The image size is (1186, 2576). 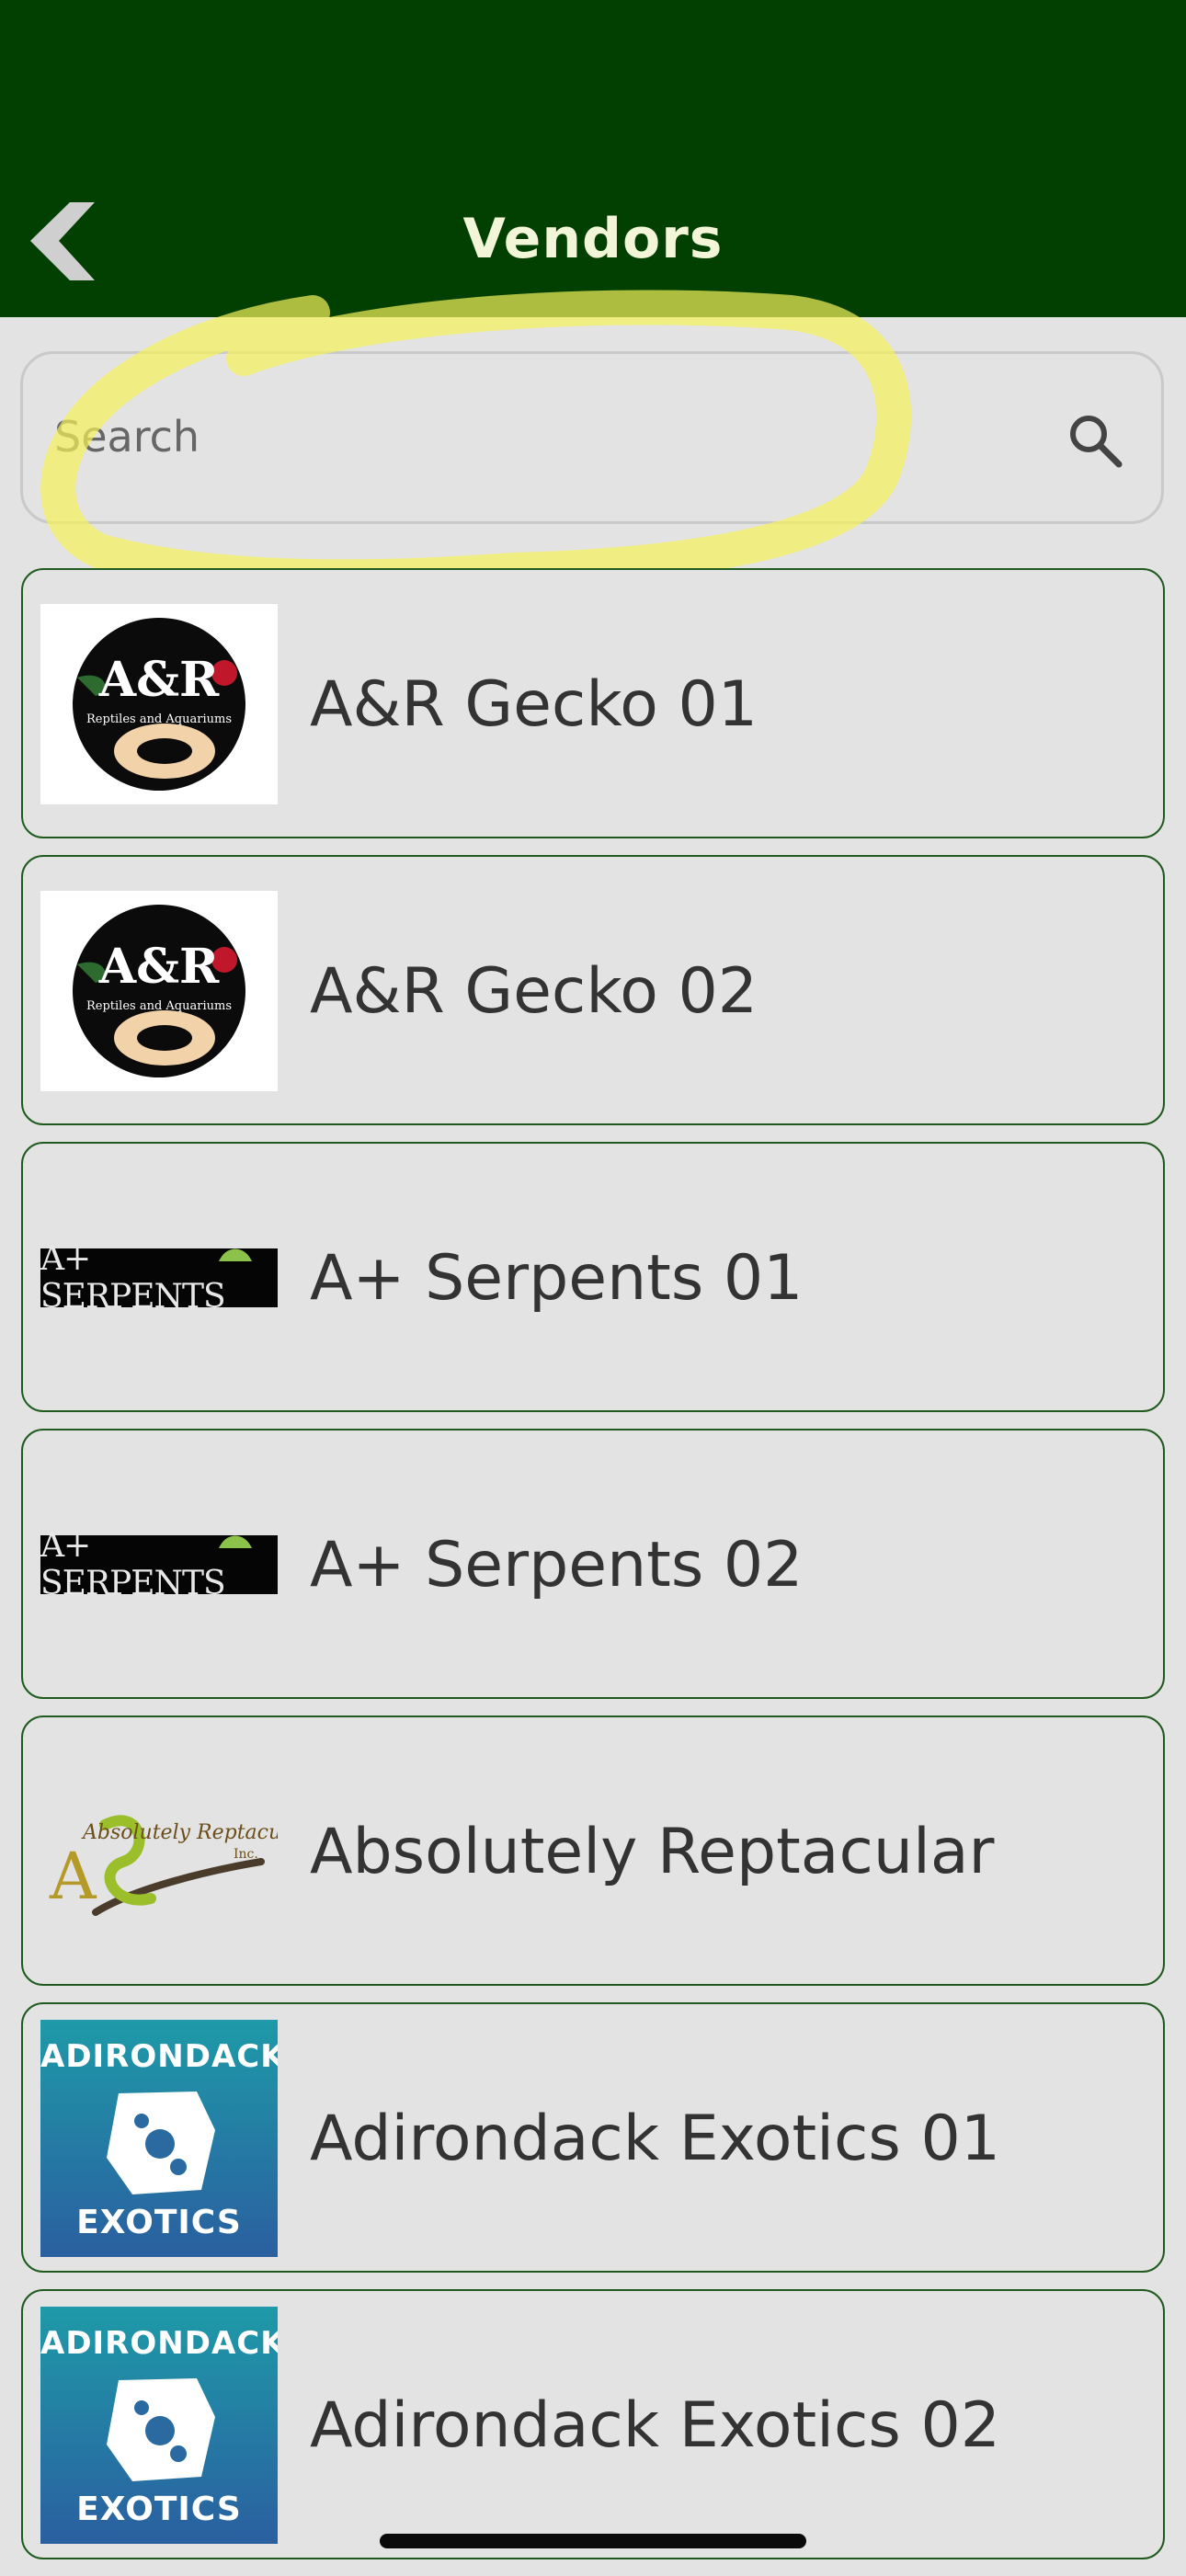 I want to click on search-bar, so click(x=592, y=437).